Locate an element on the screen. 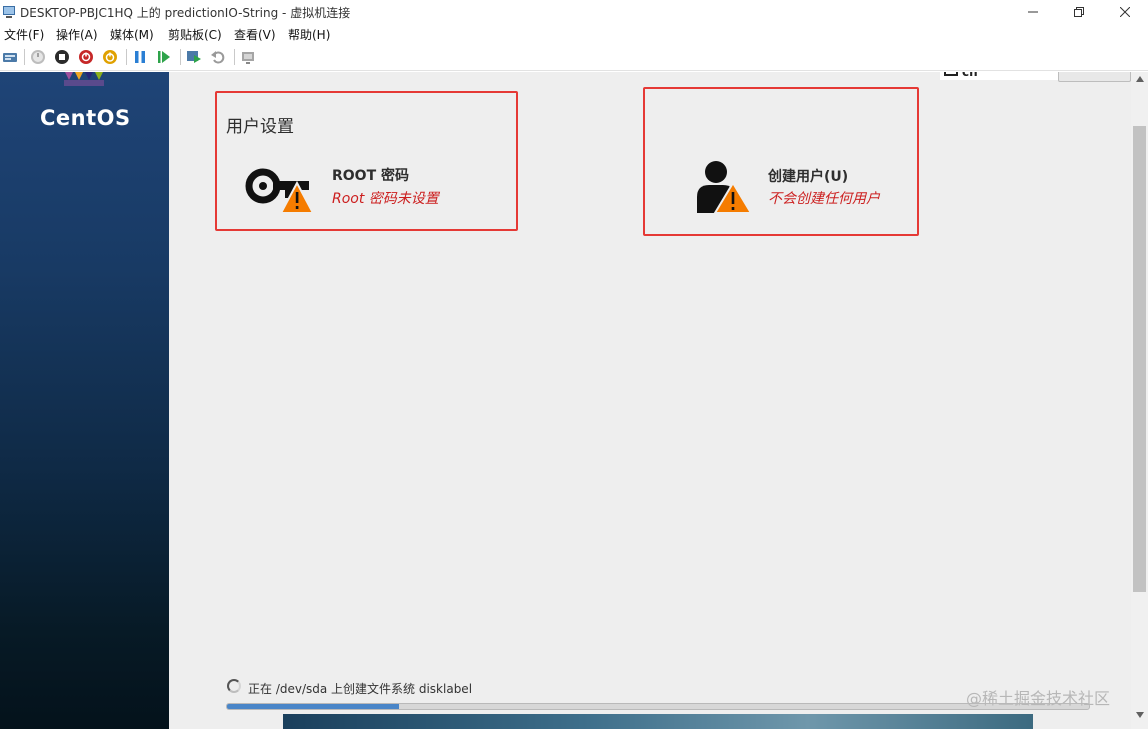 This screenshot has height=729, width=1148. revert-icon is located at coordinates (218, 57).